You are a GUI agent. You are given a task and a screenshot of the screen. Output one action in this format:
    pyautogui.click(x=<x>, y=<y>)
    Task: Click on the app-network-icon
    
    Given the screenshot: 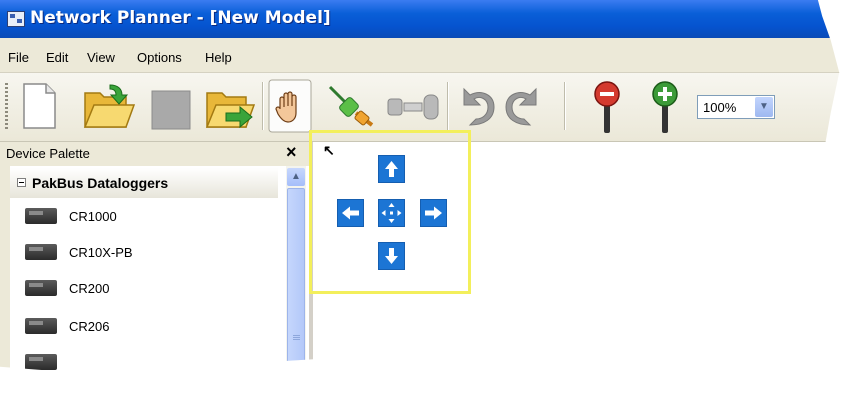 What is the action you would take?
    pyautogui.click(x=16, y=19)
    